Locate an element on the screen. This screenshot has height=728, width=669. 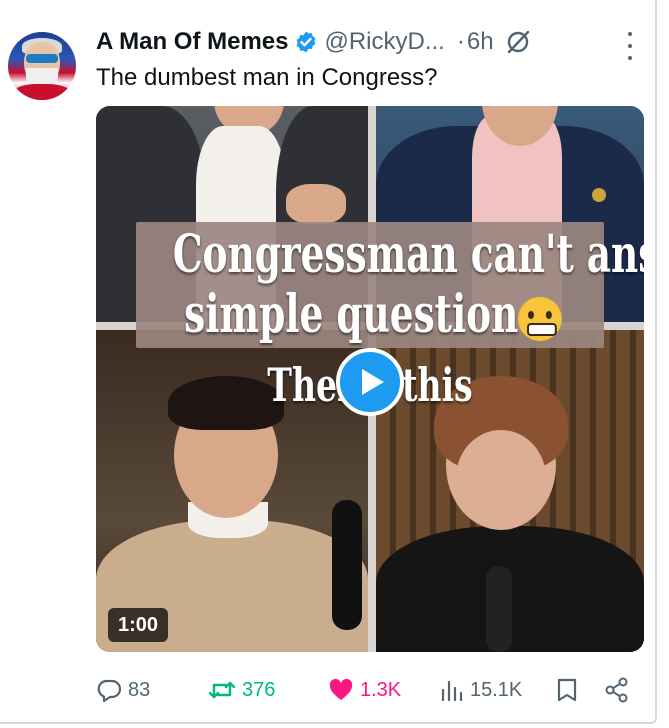
views-count: 15.1K is located at coordinates (496, 689).